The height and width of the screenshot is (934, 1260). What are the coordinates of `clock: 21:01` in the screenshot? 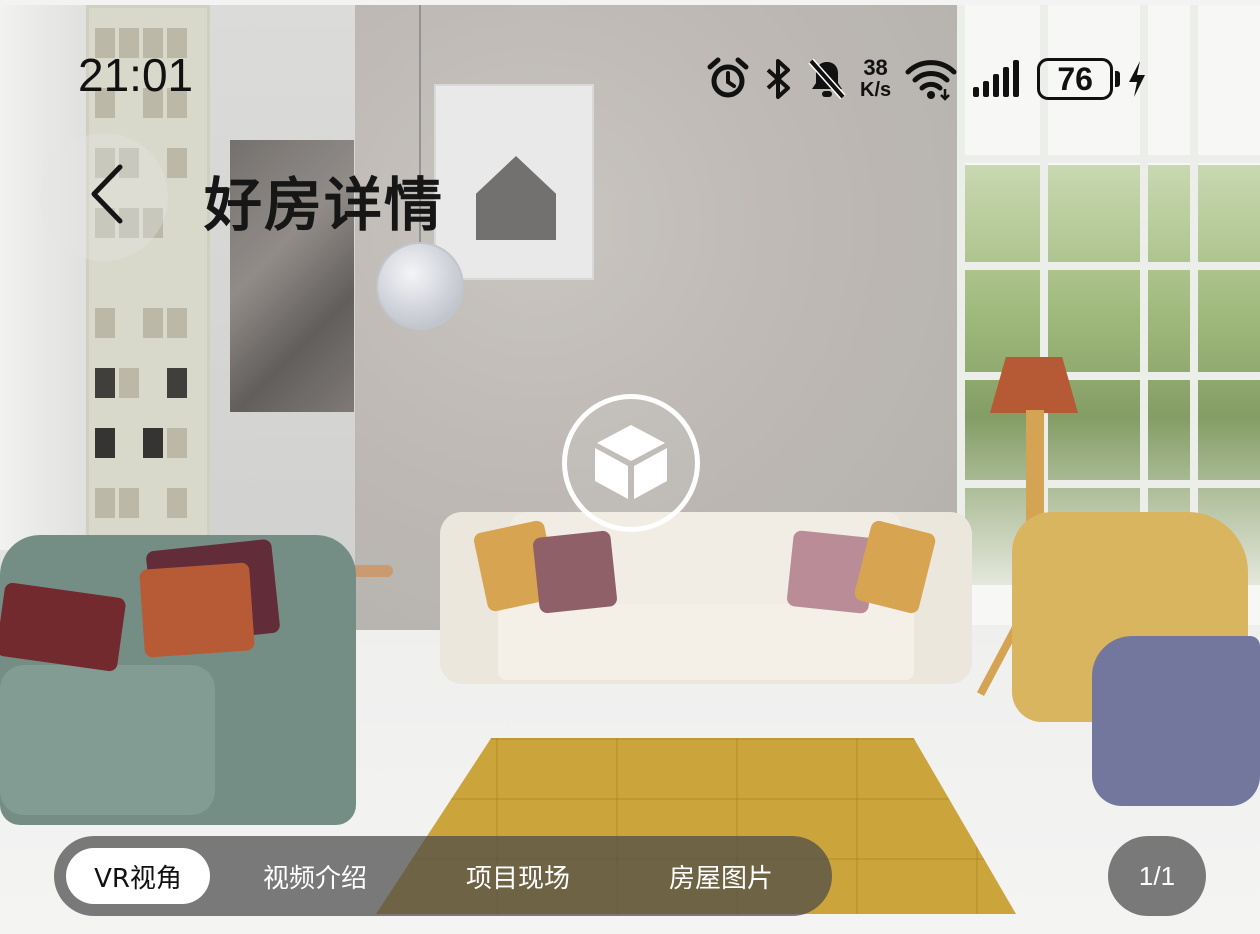 It's located at (136, 75).